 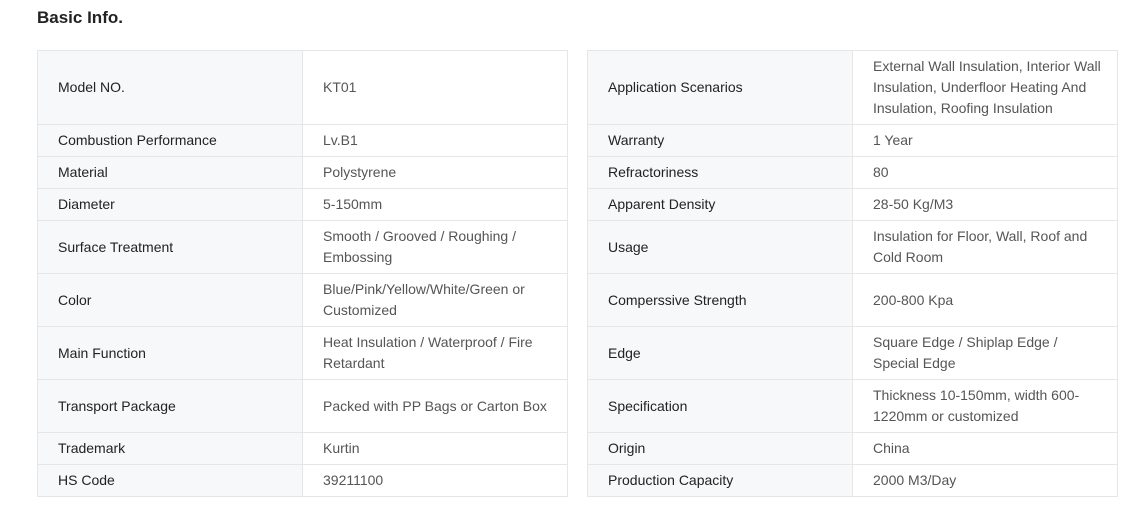 What do you see at coordinates (170, 480) in the screenshot?
I see `spec-key-hs-code: HS Code` at bounding box center [170, 480].